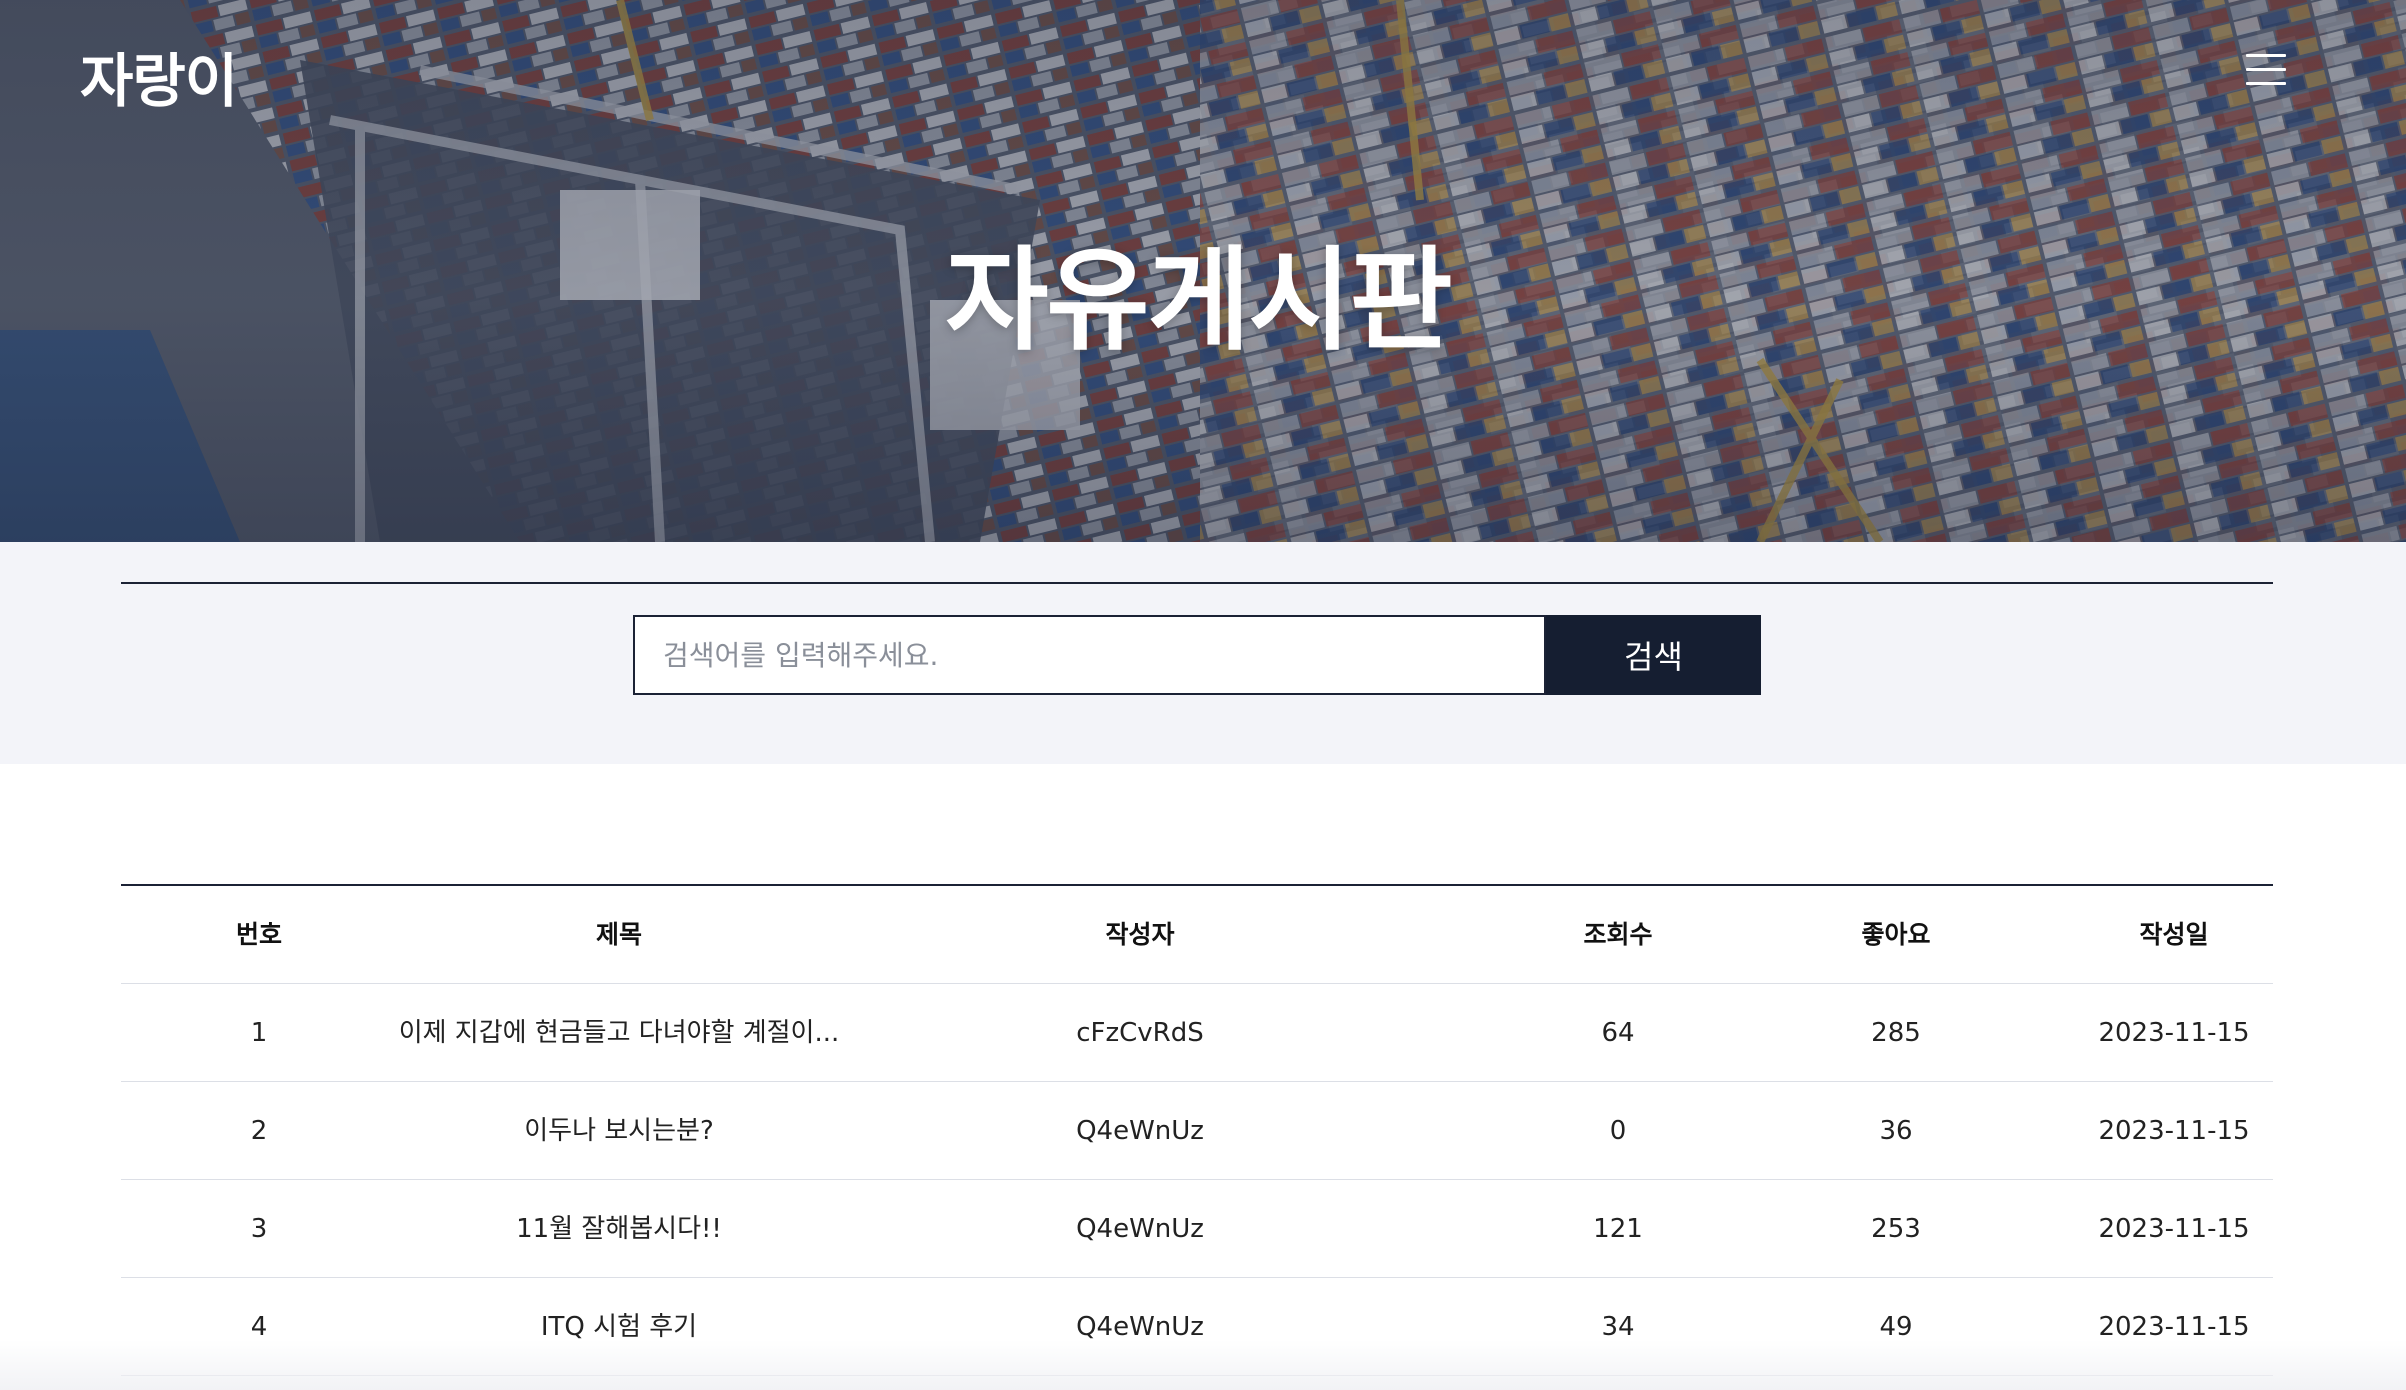 This screenshot has height=1390, width=2406. I want to click on post-author: cFzCvRdS, so click(1140, 1033).